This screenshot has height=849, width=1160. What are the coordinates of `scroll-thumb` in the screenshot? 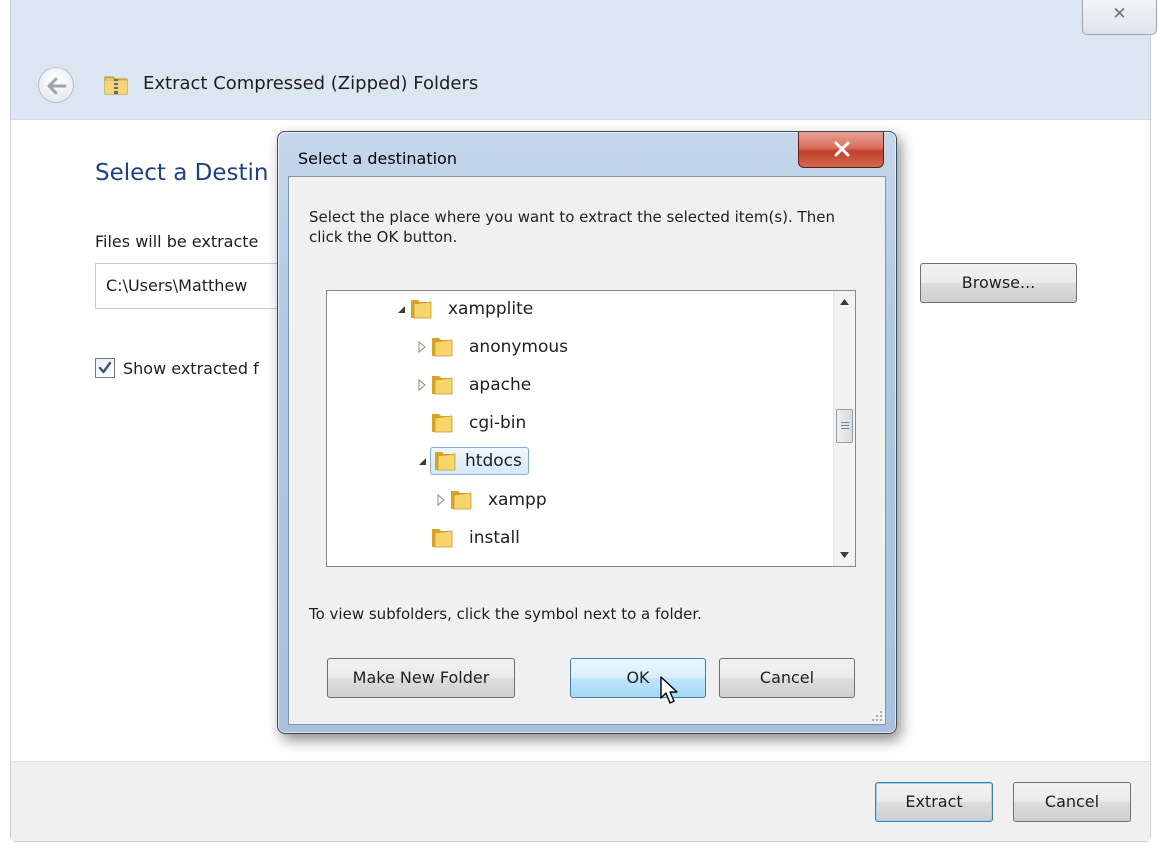 It's located at (844, 426).